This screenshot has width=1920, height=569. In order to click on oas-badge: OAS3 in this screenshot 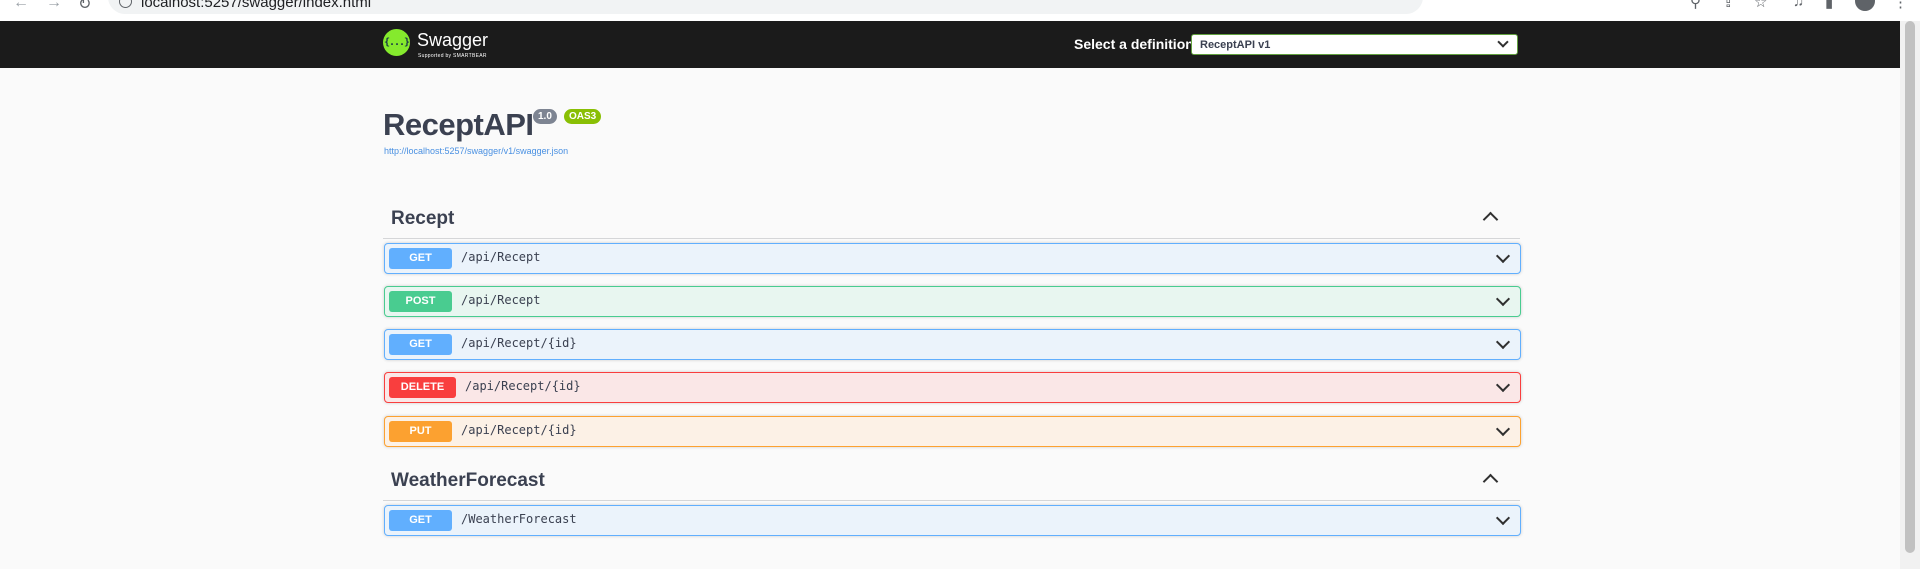, I will do `click(583, 116)`.